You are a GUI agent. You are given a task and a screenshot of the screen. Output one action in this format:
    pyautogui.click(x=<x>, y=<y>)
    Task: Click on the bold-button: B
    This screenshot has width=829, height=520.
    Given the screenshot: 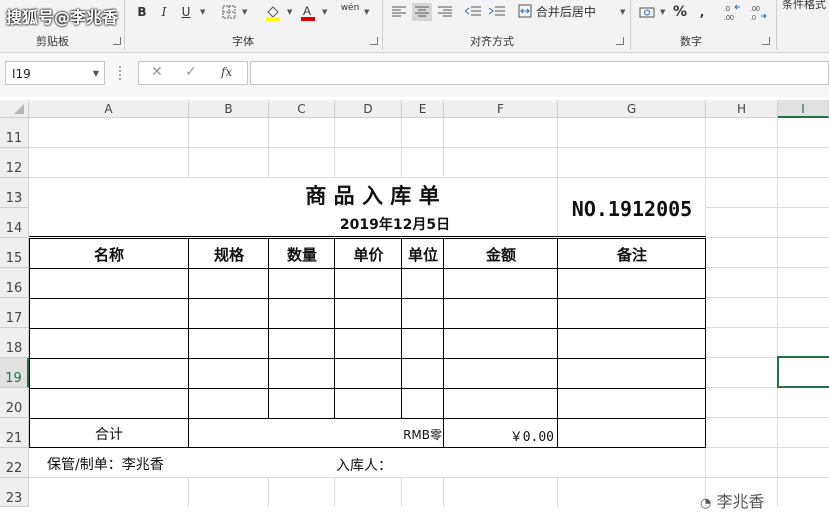 What is the action you would take?
    pyautogui.click(x=142, y=12)
    